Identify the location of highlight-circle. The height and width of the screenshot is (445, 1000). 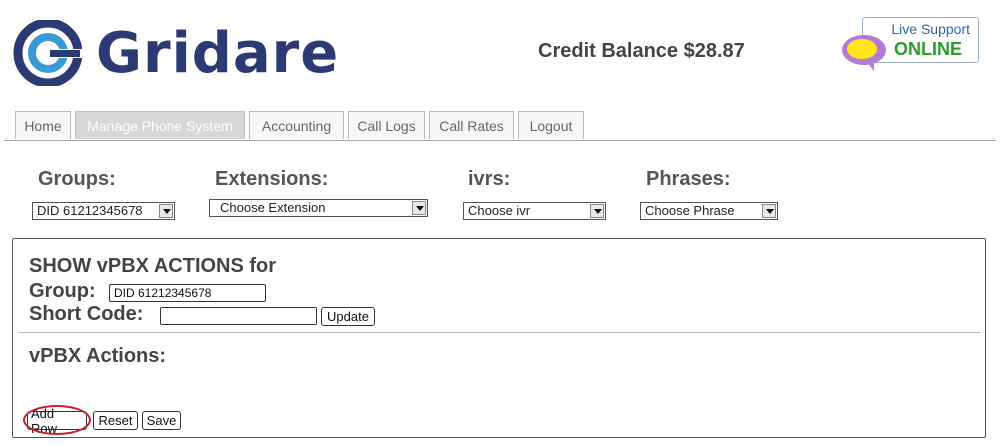
(57, 420).